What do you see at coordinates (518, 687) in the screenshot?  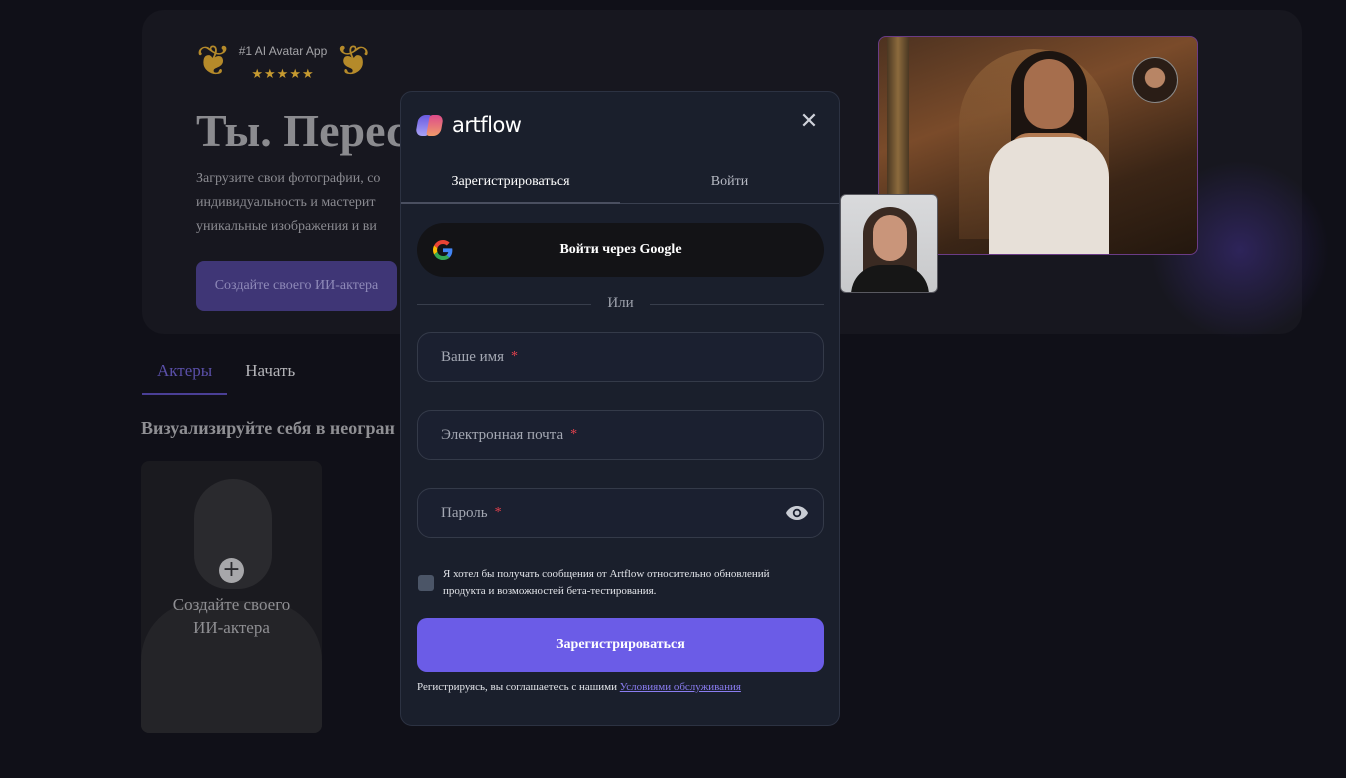 I see `terms-prefix: Регистрируясь, вы соглашаетесь с нашими` at bounding box center [518, 687].